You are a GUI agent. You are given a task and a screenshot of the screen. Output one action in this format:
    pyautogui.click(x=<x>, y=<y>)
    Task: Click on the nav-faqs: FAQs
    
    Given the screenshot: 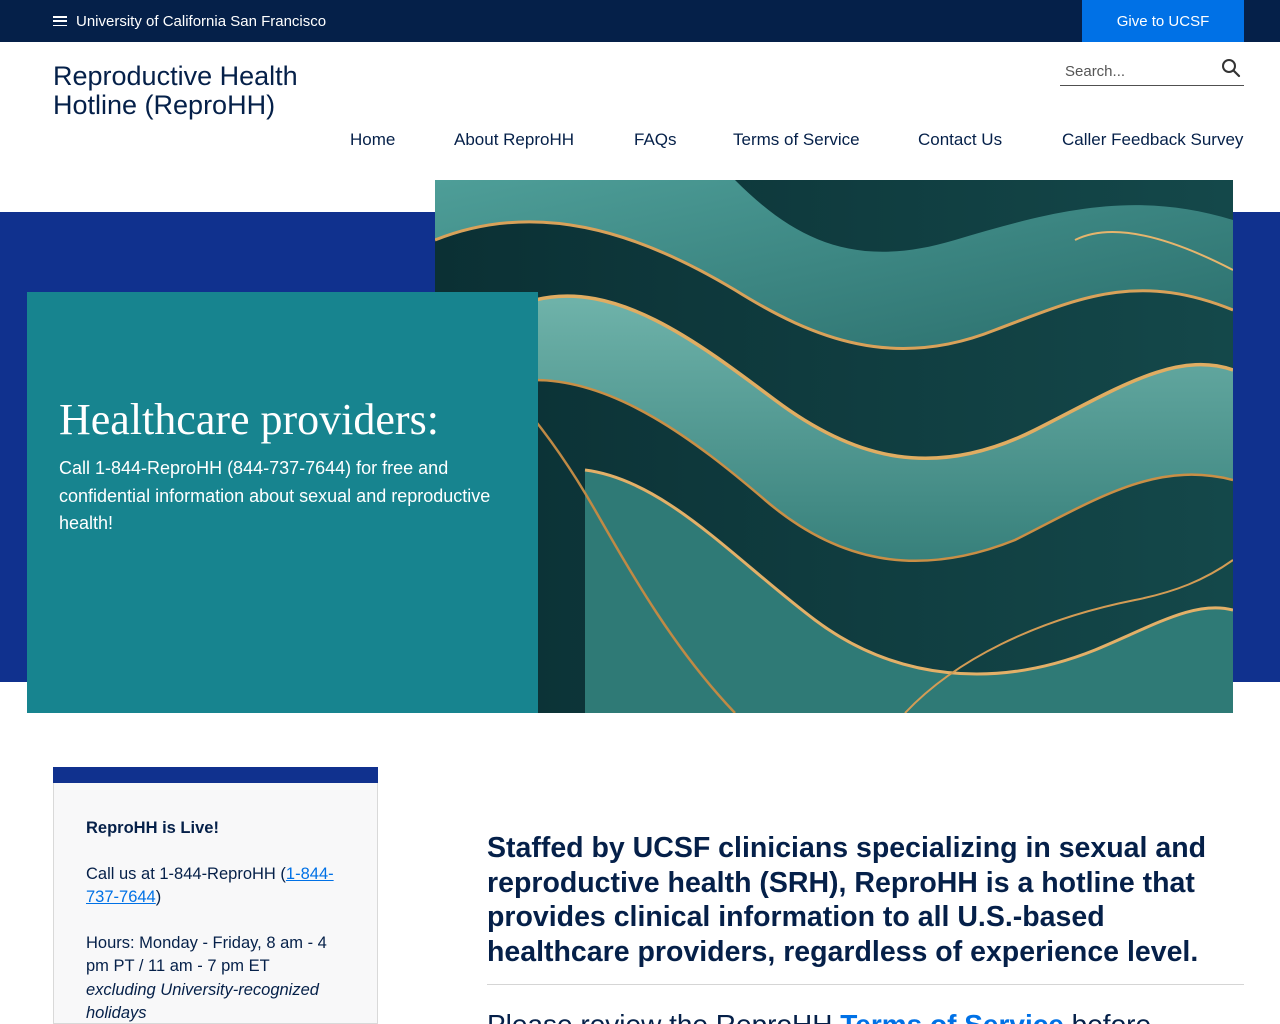 What is the action you would take?
    pyautogui.click(x=655, y=140)
    